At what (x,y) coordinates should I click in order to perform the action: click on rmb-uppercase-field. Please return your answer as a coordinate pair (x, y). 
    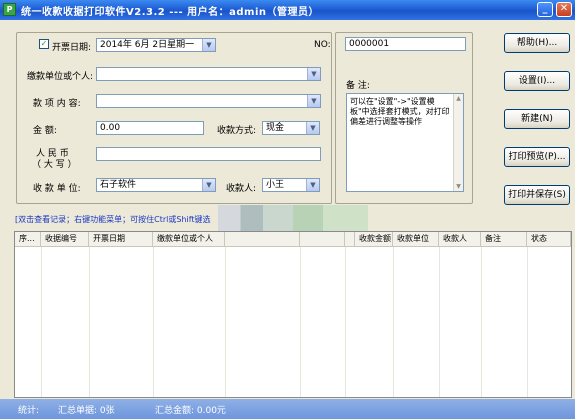
    Looking at the image, I should click on (208, 154).